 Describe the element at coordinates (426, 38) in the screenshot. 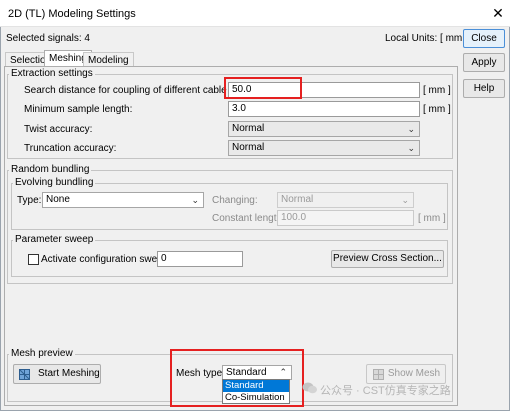

I see `local-units-text: Local Units: [ mm ]` at that location.